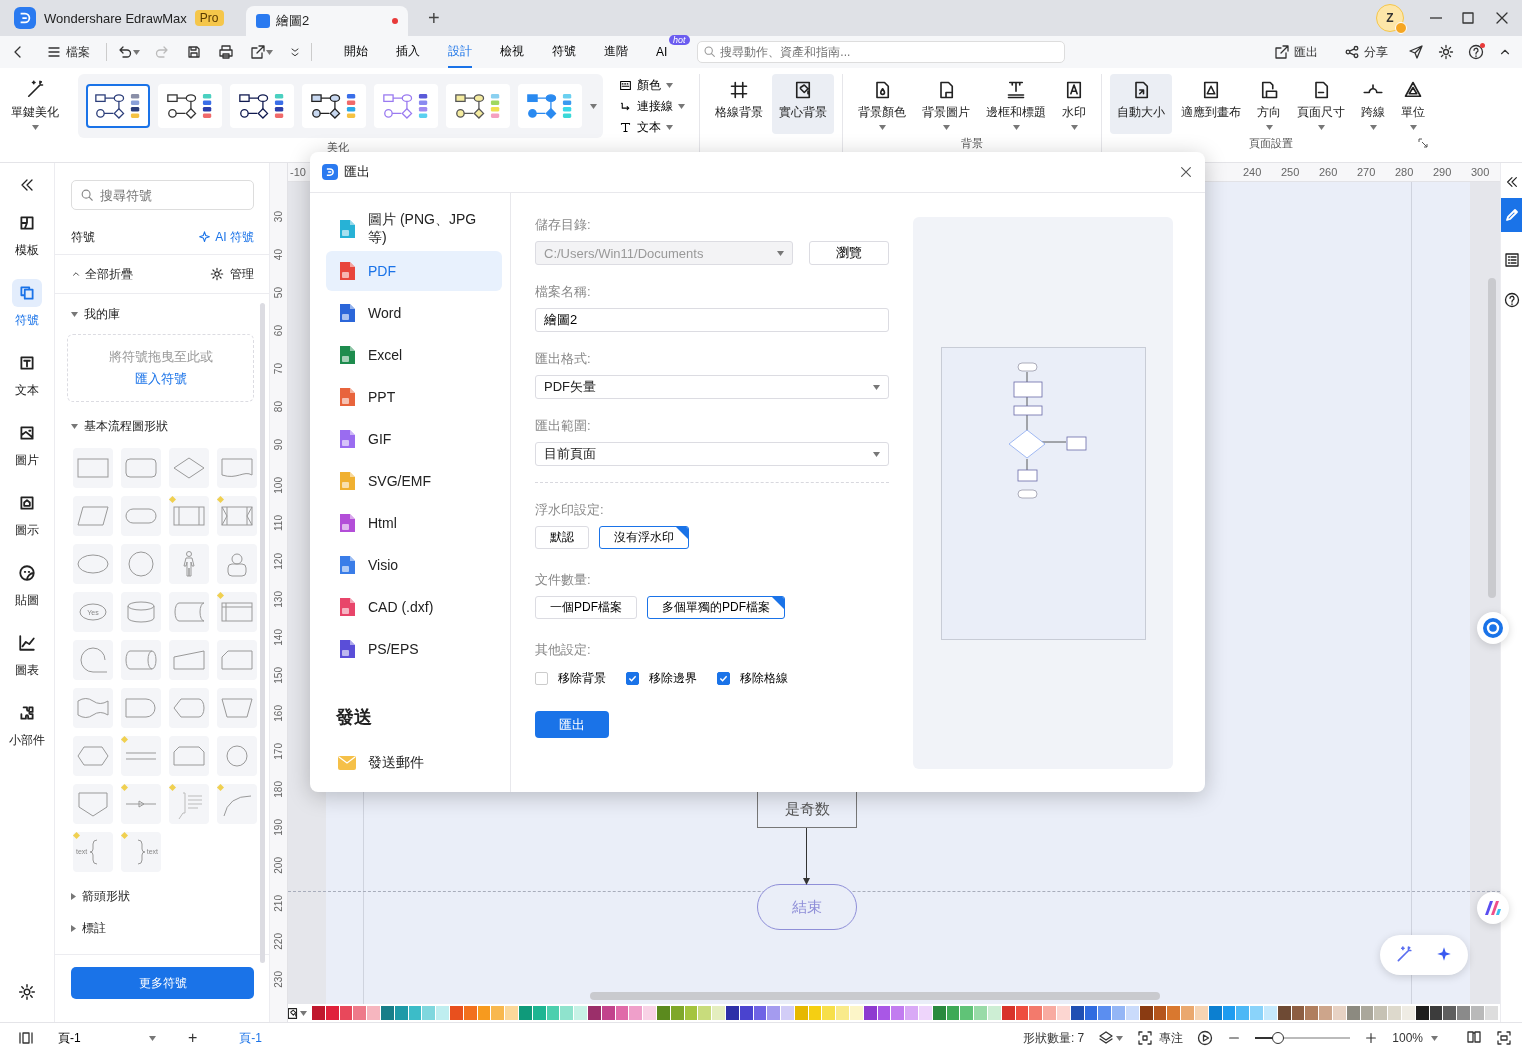 This screenshot has width=1522, height=1053. I want to click on ruler-number: 100, so click(278, 485).